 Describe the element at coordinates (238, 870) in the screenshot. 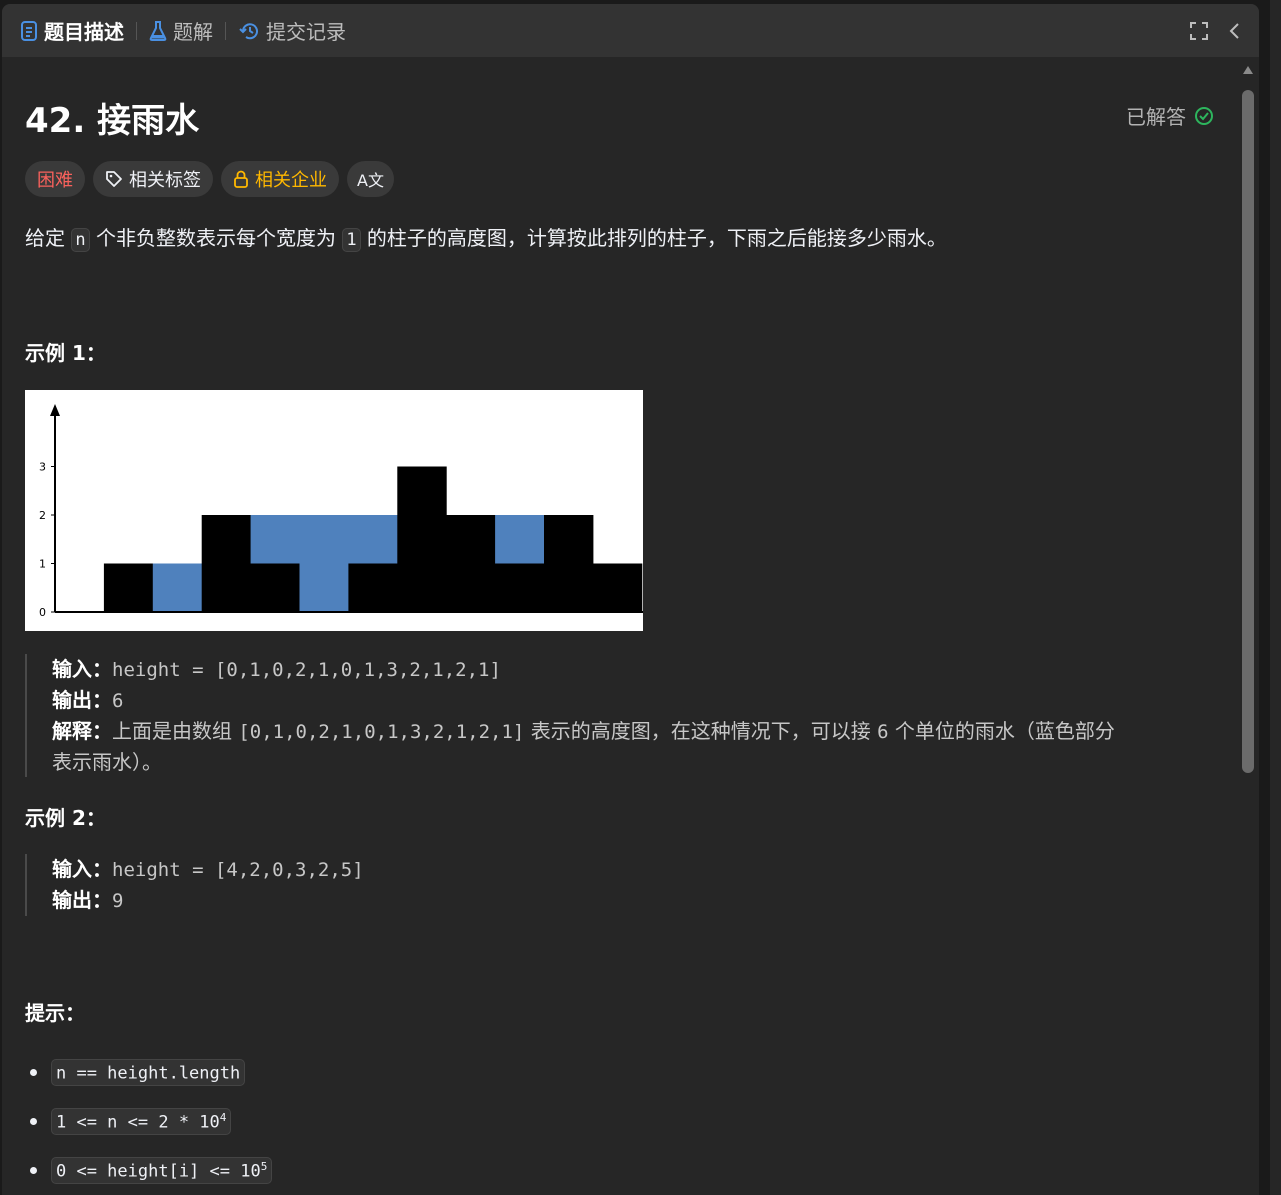

I see `input-value: height = [4,2,0,3,2,5]` at that location.